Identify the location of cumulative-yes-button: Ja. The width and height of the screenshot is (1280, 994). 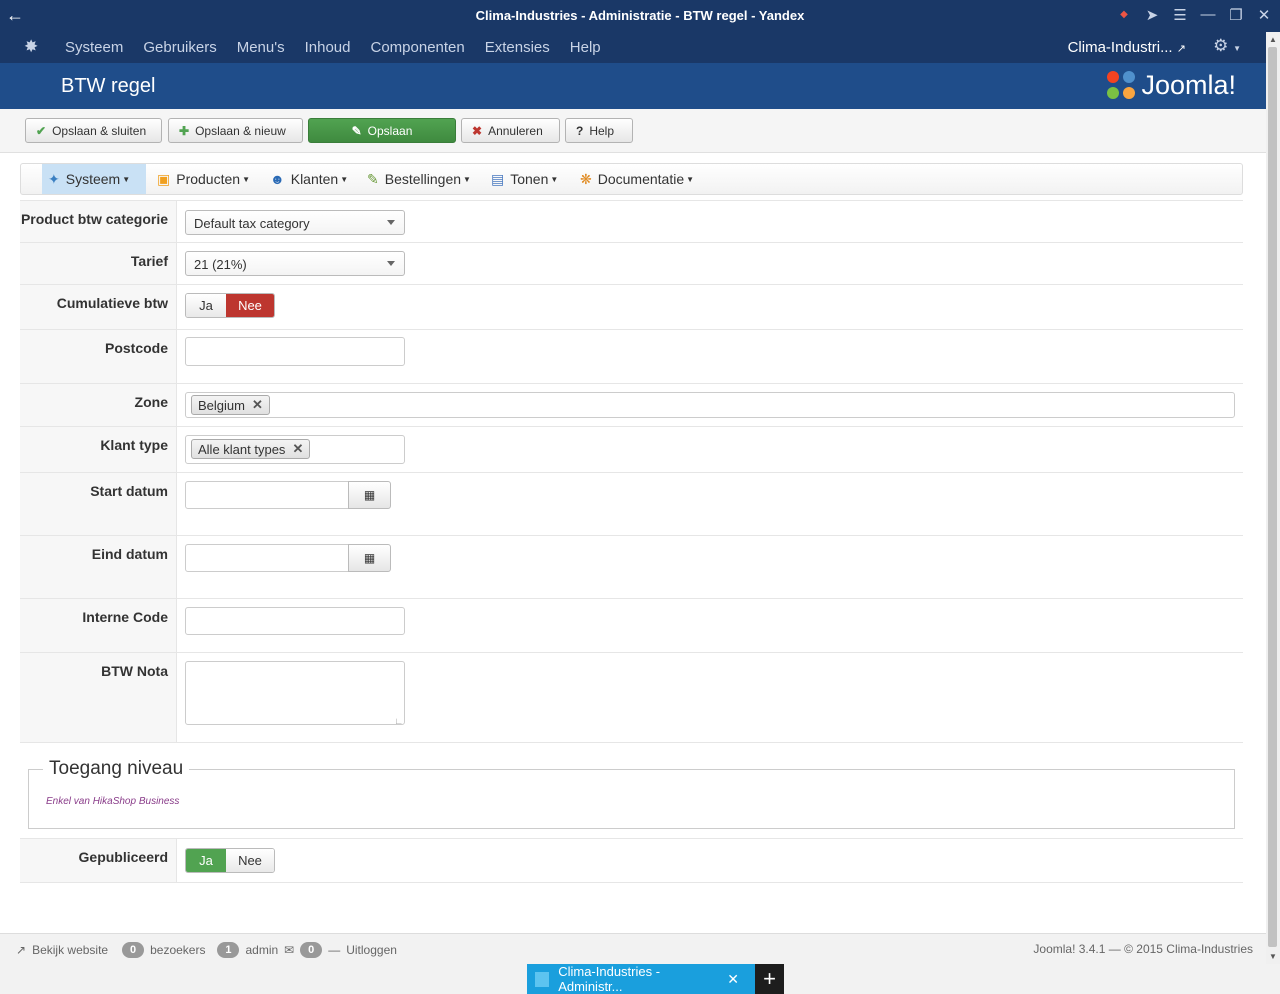
(206, 305).